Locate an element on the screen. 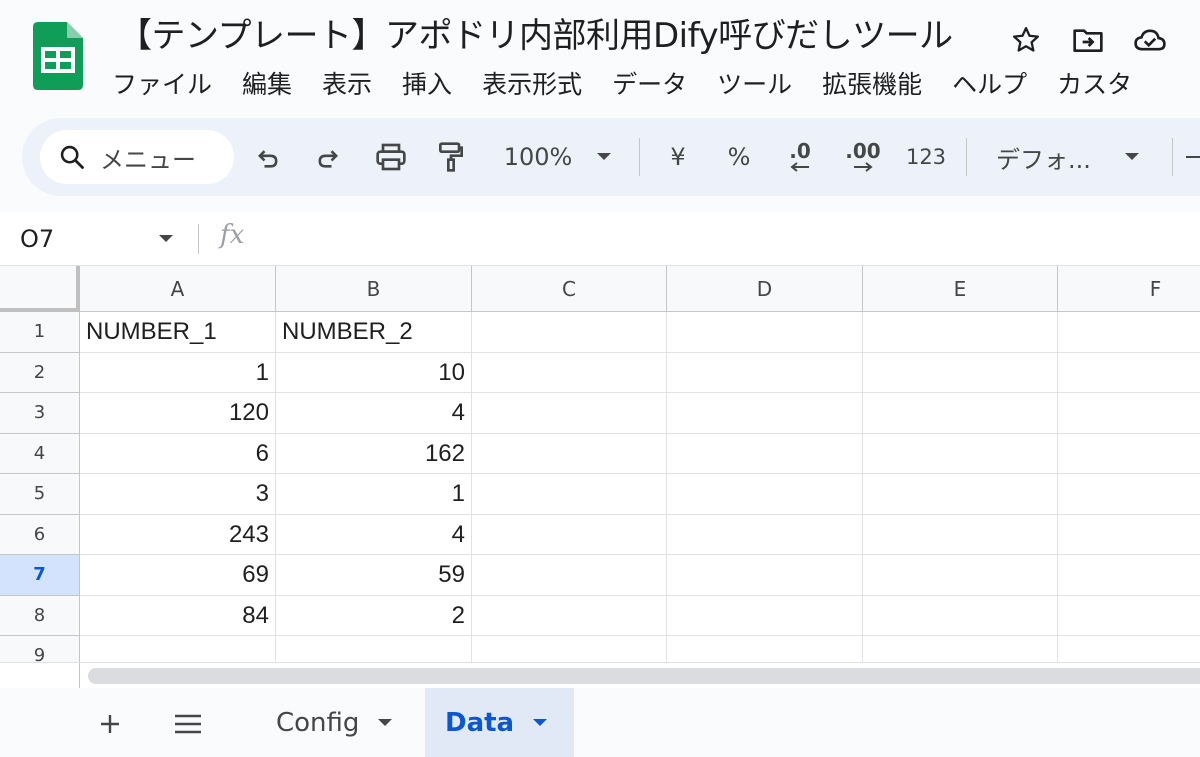 Image resolution: width=1200 pixels, height=757 pixels. cell-b4: 162 is located at coordinates (374, 453).